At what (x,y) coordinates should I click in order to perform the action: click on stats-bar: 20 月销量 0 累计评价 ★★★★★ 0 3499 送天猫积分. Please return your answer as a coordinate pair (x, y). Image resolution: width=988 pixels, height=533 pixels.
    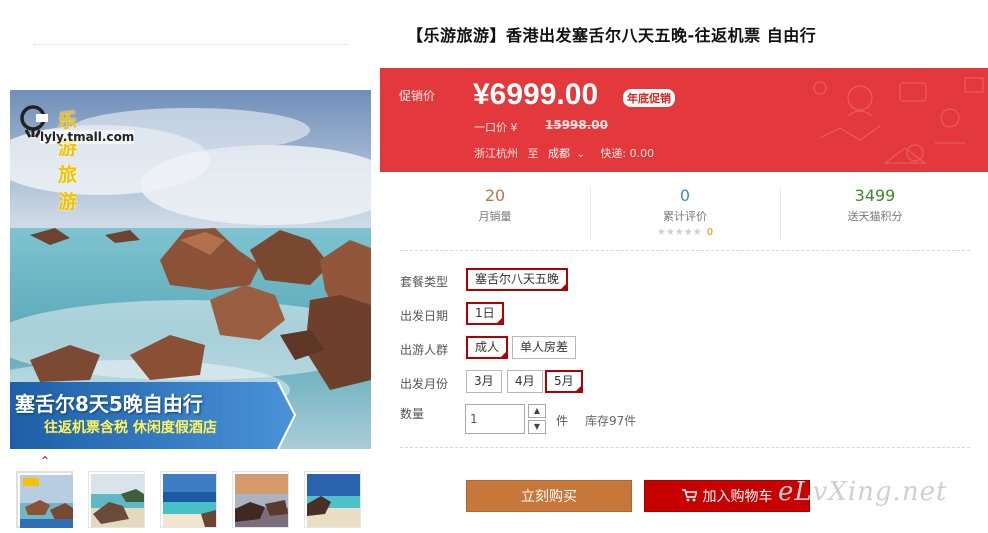
    Looking at the image, I should click on (685, 211).